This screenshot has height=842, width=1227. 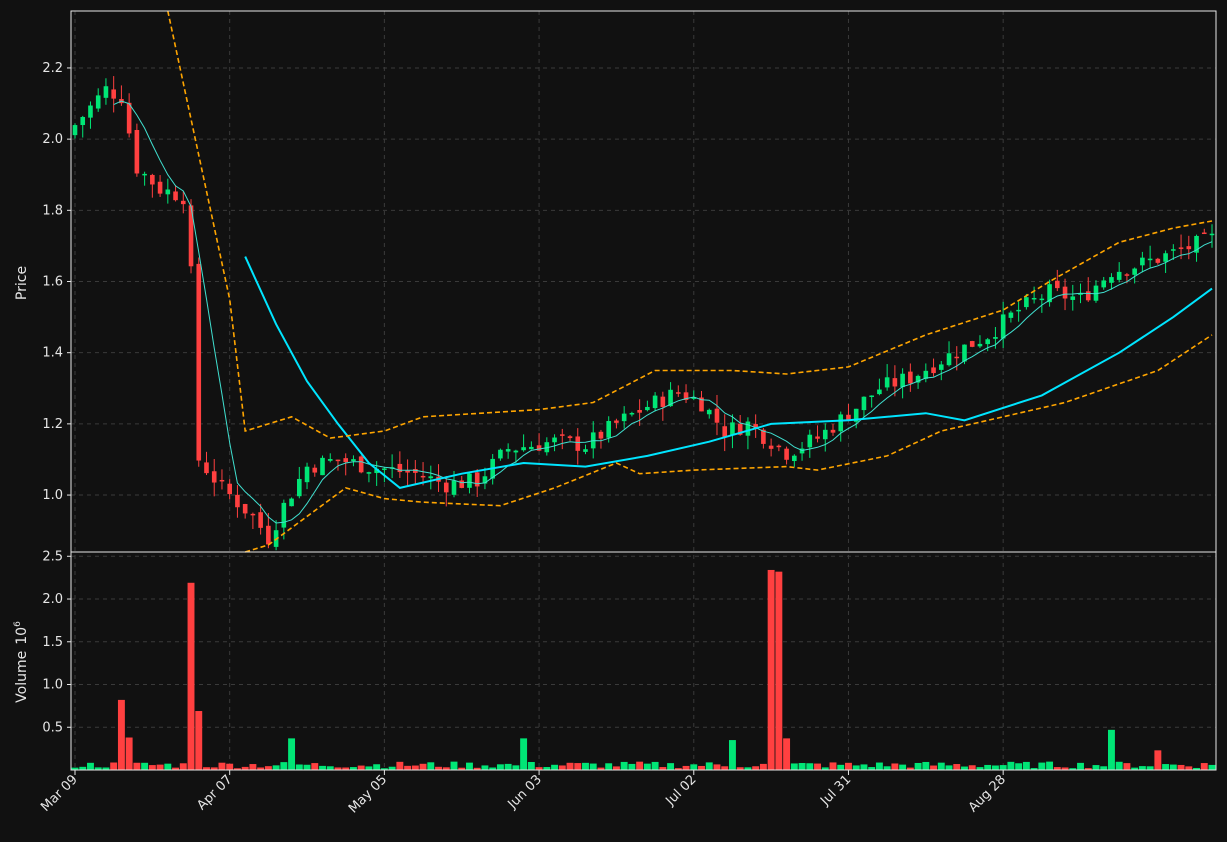 I want to click on volume-tick-label: 1.0, so click(x=52, y=685).